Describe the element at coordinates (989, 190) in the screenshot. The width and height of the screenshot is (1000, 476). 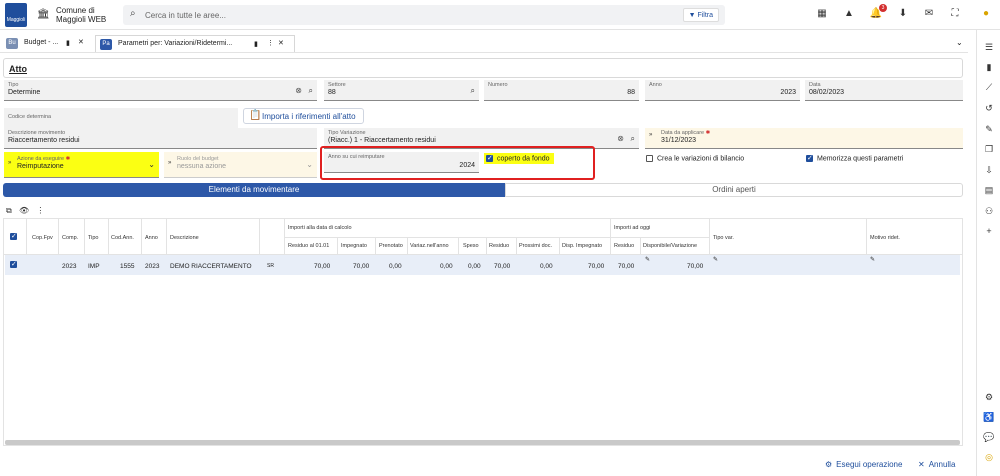
I see `document-icon: ▤` at that location.